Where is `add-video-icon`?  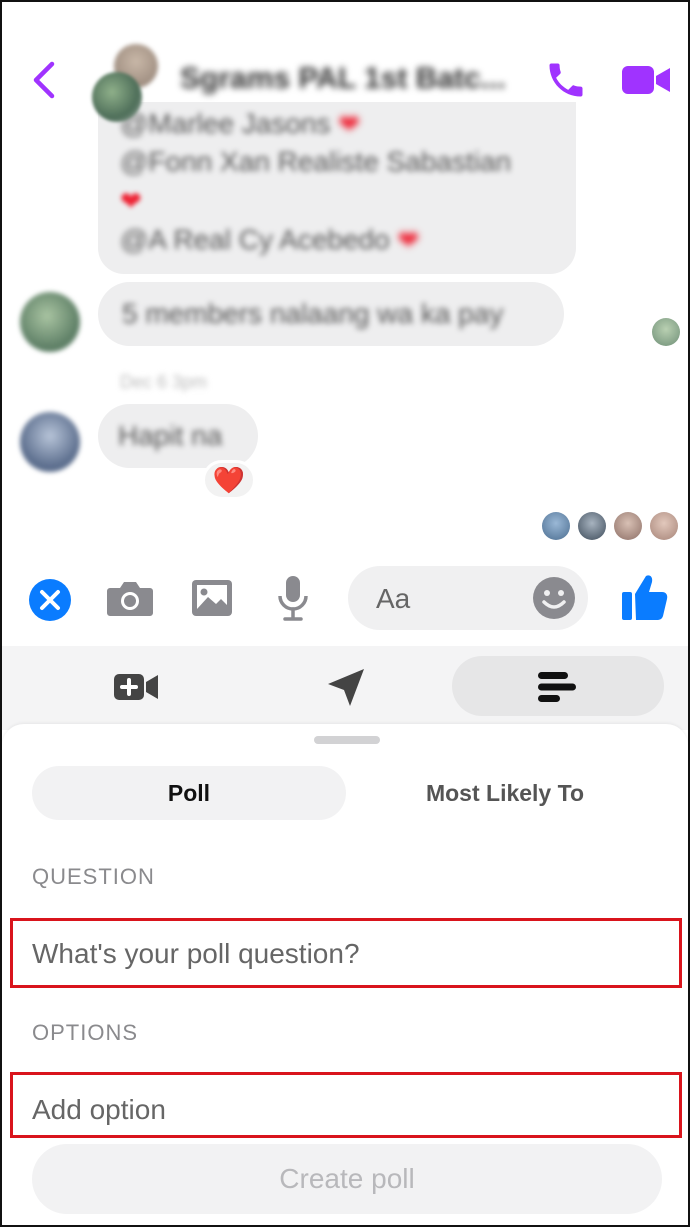 add-video-icon is located at coordinates (136, 700).